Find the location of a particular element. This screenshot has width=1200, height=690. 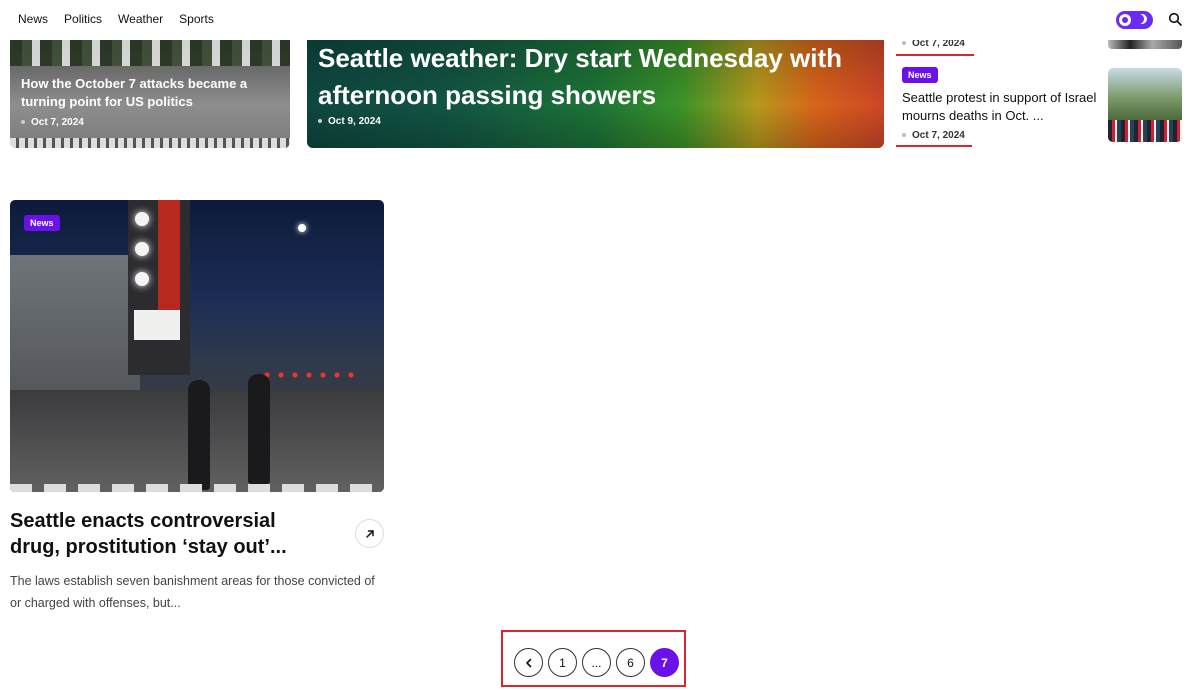

moon-icon is located at coordinates (1142, 19).